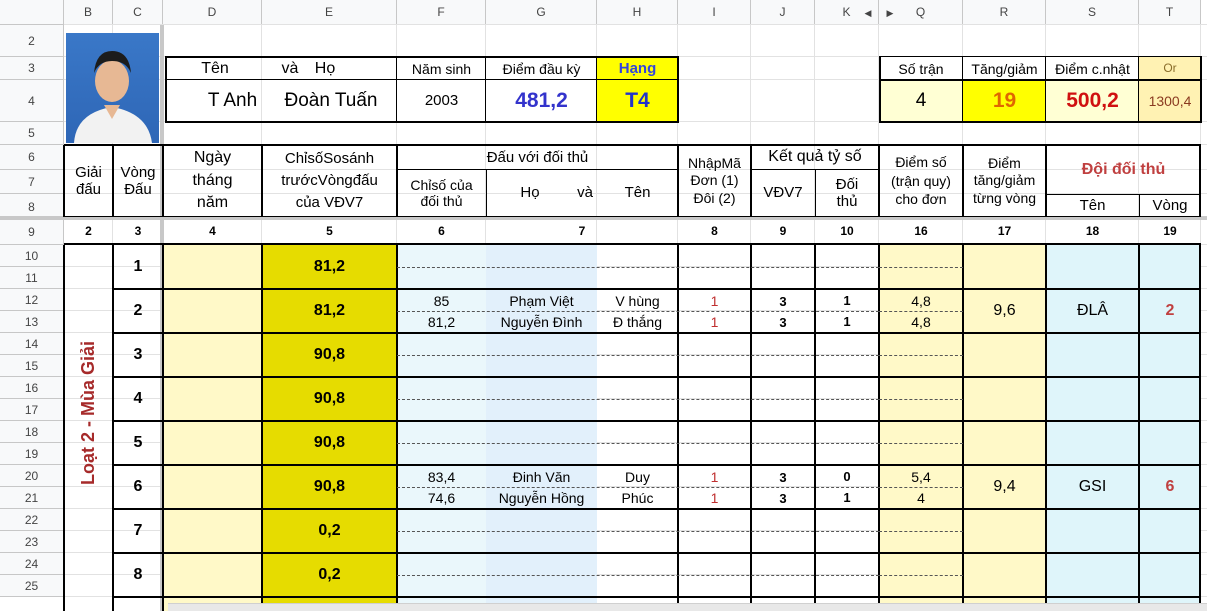 This screenshot has width=1207, height=611. What do you see at coordinates (32, 520) in the screenshot?
I see `row-header-22: 22` at bounding box center [32, 520].